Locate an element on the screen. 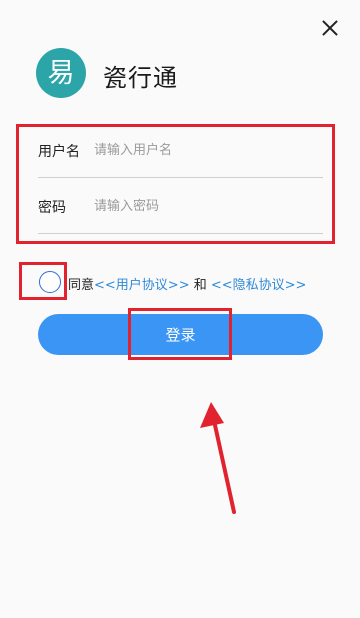 The image size is (360, 618). svg-text: 易 is located at coordinates (61, 73).